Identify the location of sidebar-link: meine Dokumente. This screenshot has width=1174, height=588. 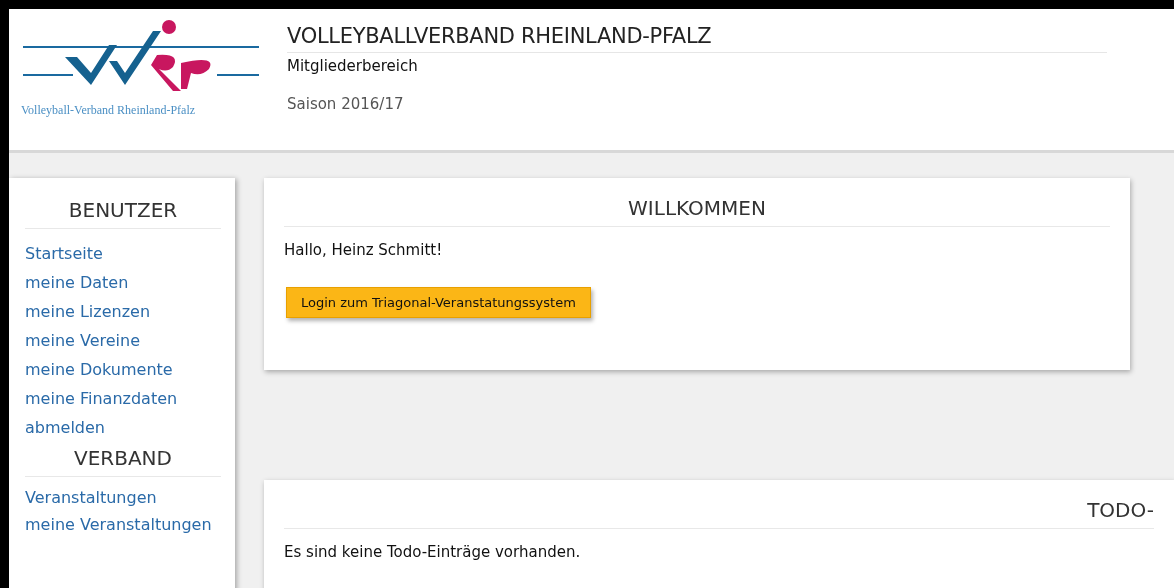
(123, 369).